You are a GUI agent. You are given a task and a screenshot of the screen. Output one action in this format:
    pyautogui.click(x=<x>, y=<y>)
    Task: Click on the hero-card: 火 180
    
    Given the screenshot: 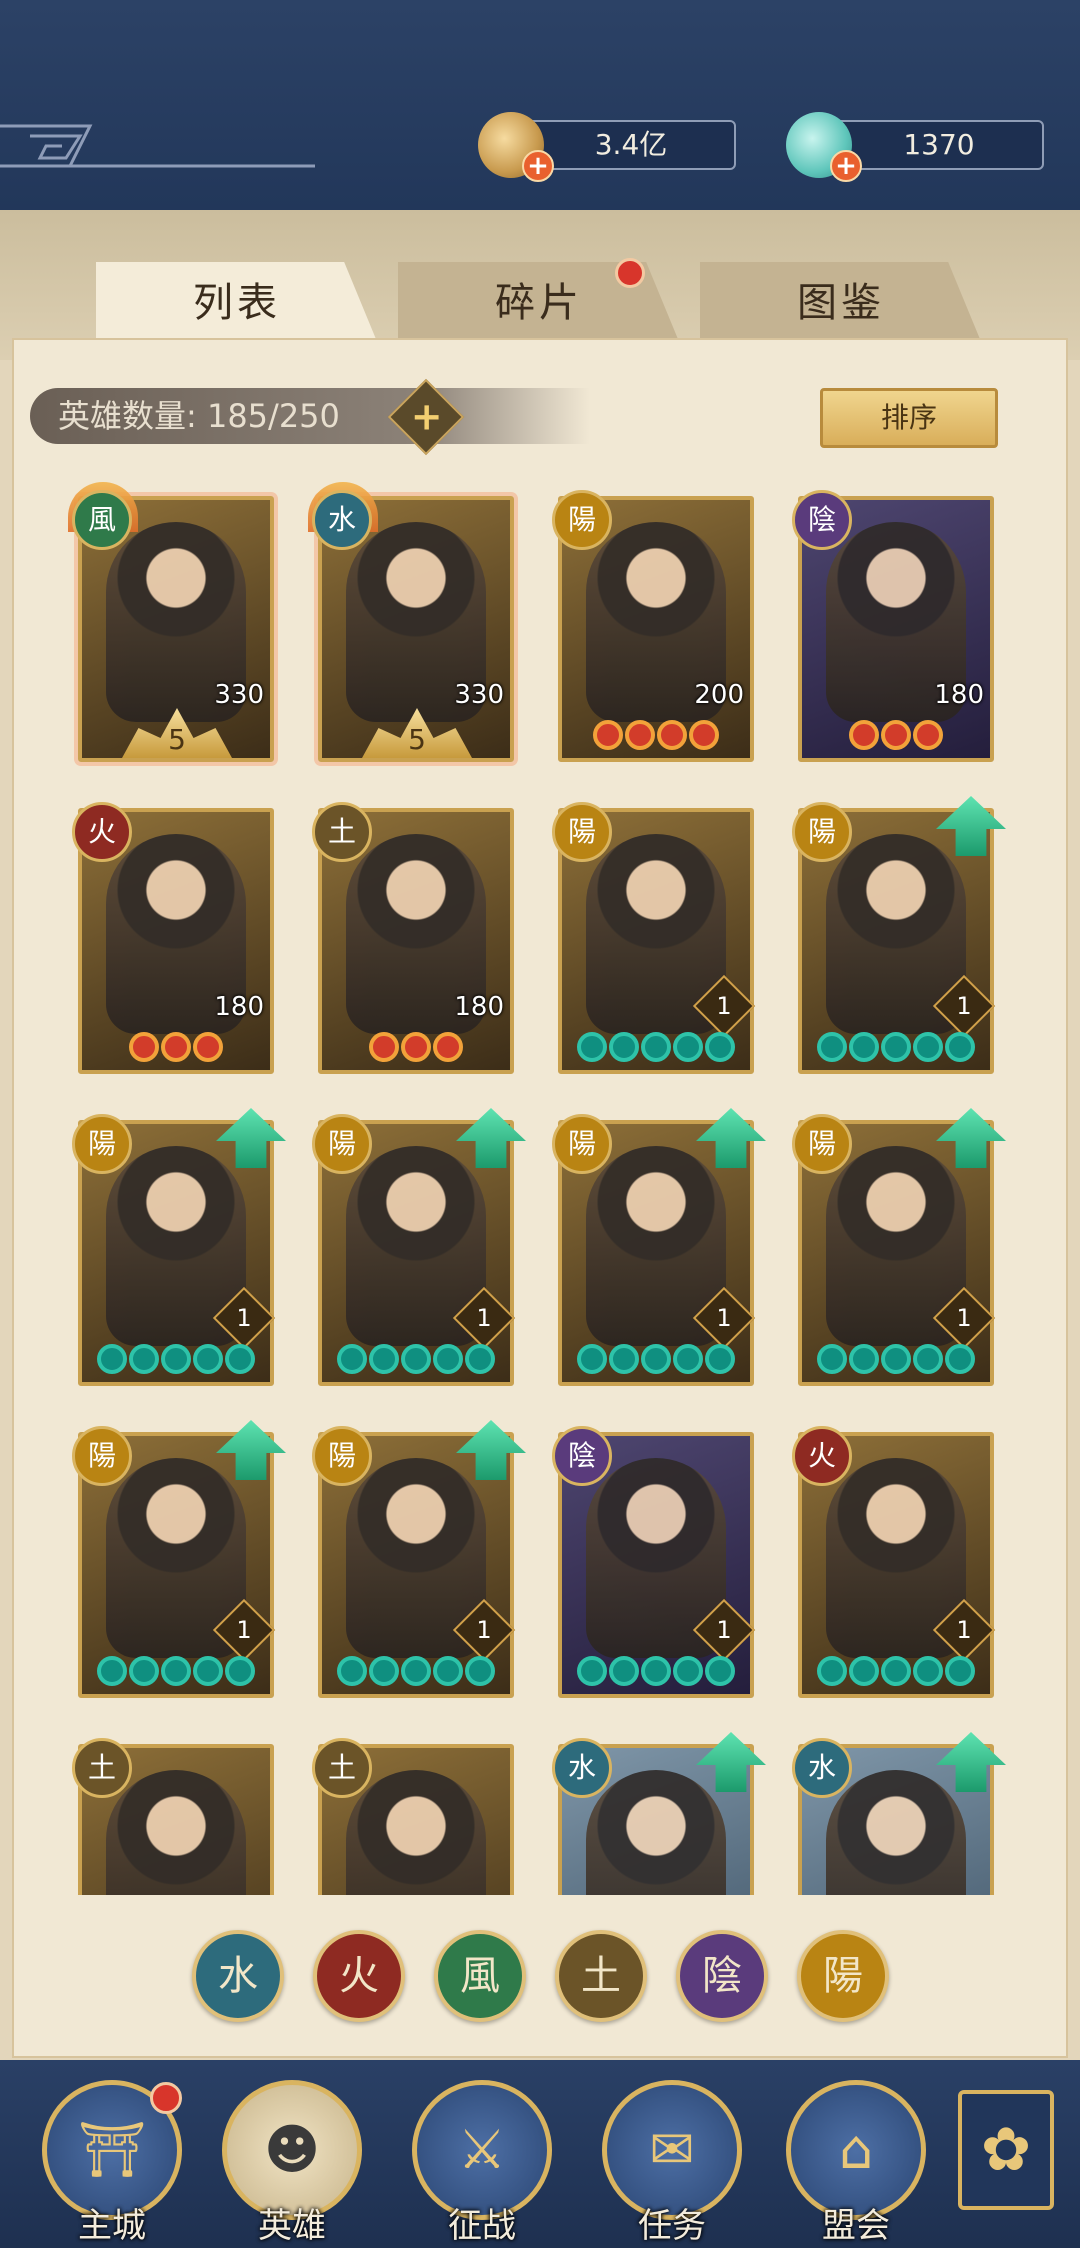 What is the action you would take?
    pyautogui.click(x=173, y=938)
    